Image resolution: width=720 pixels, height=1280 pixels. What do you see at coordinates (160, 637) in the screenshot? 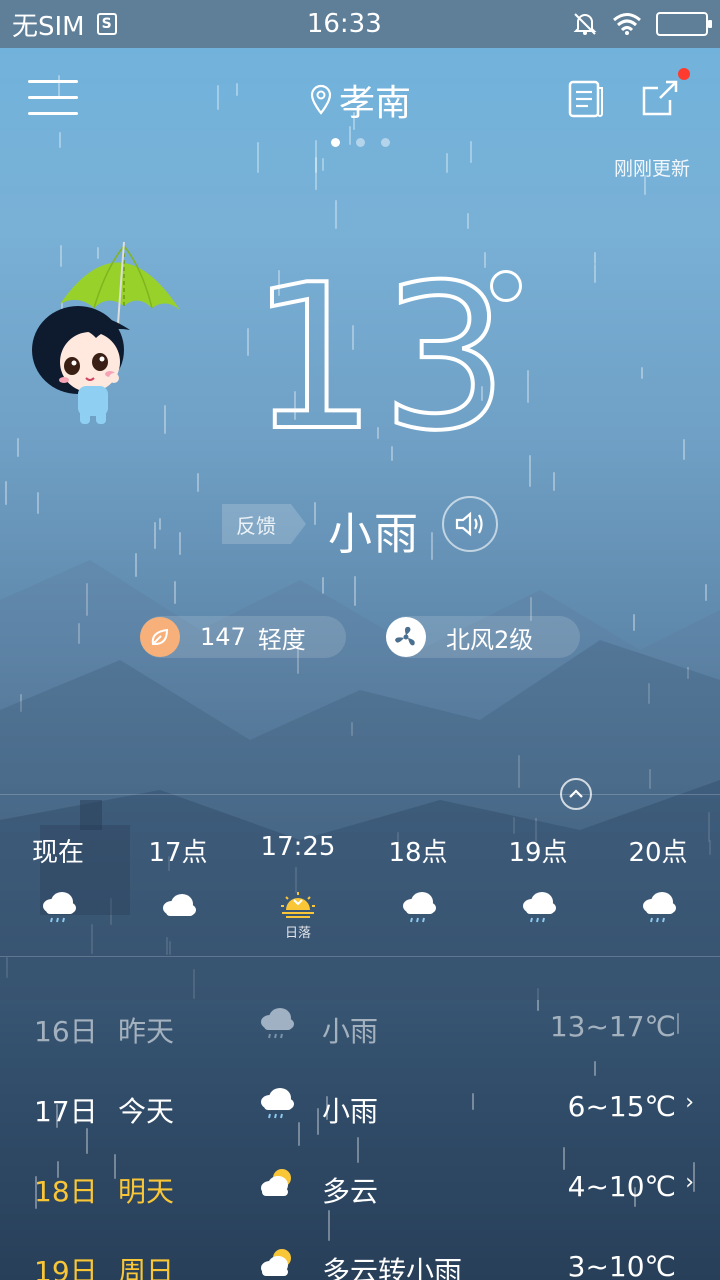
I see `leaf-icon` at bounding box center [160, 637].